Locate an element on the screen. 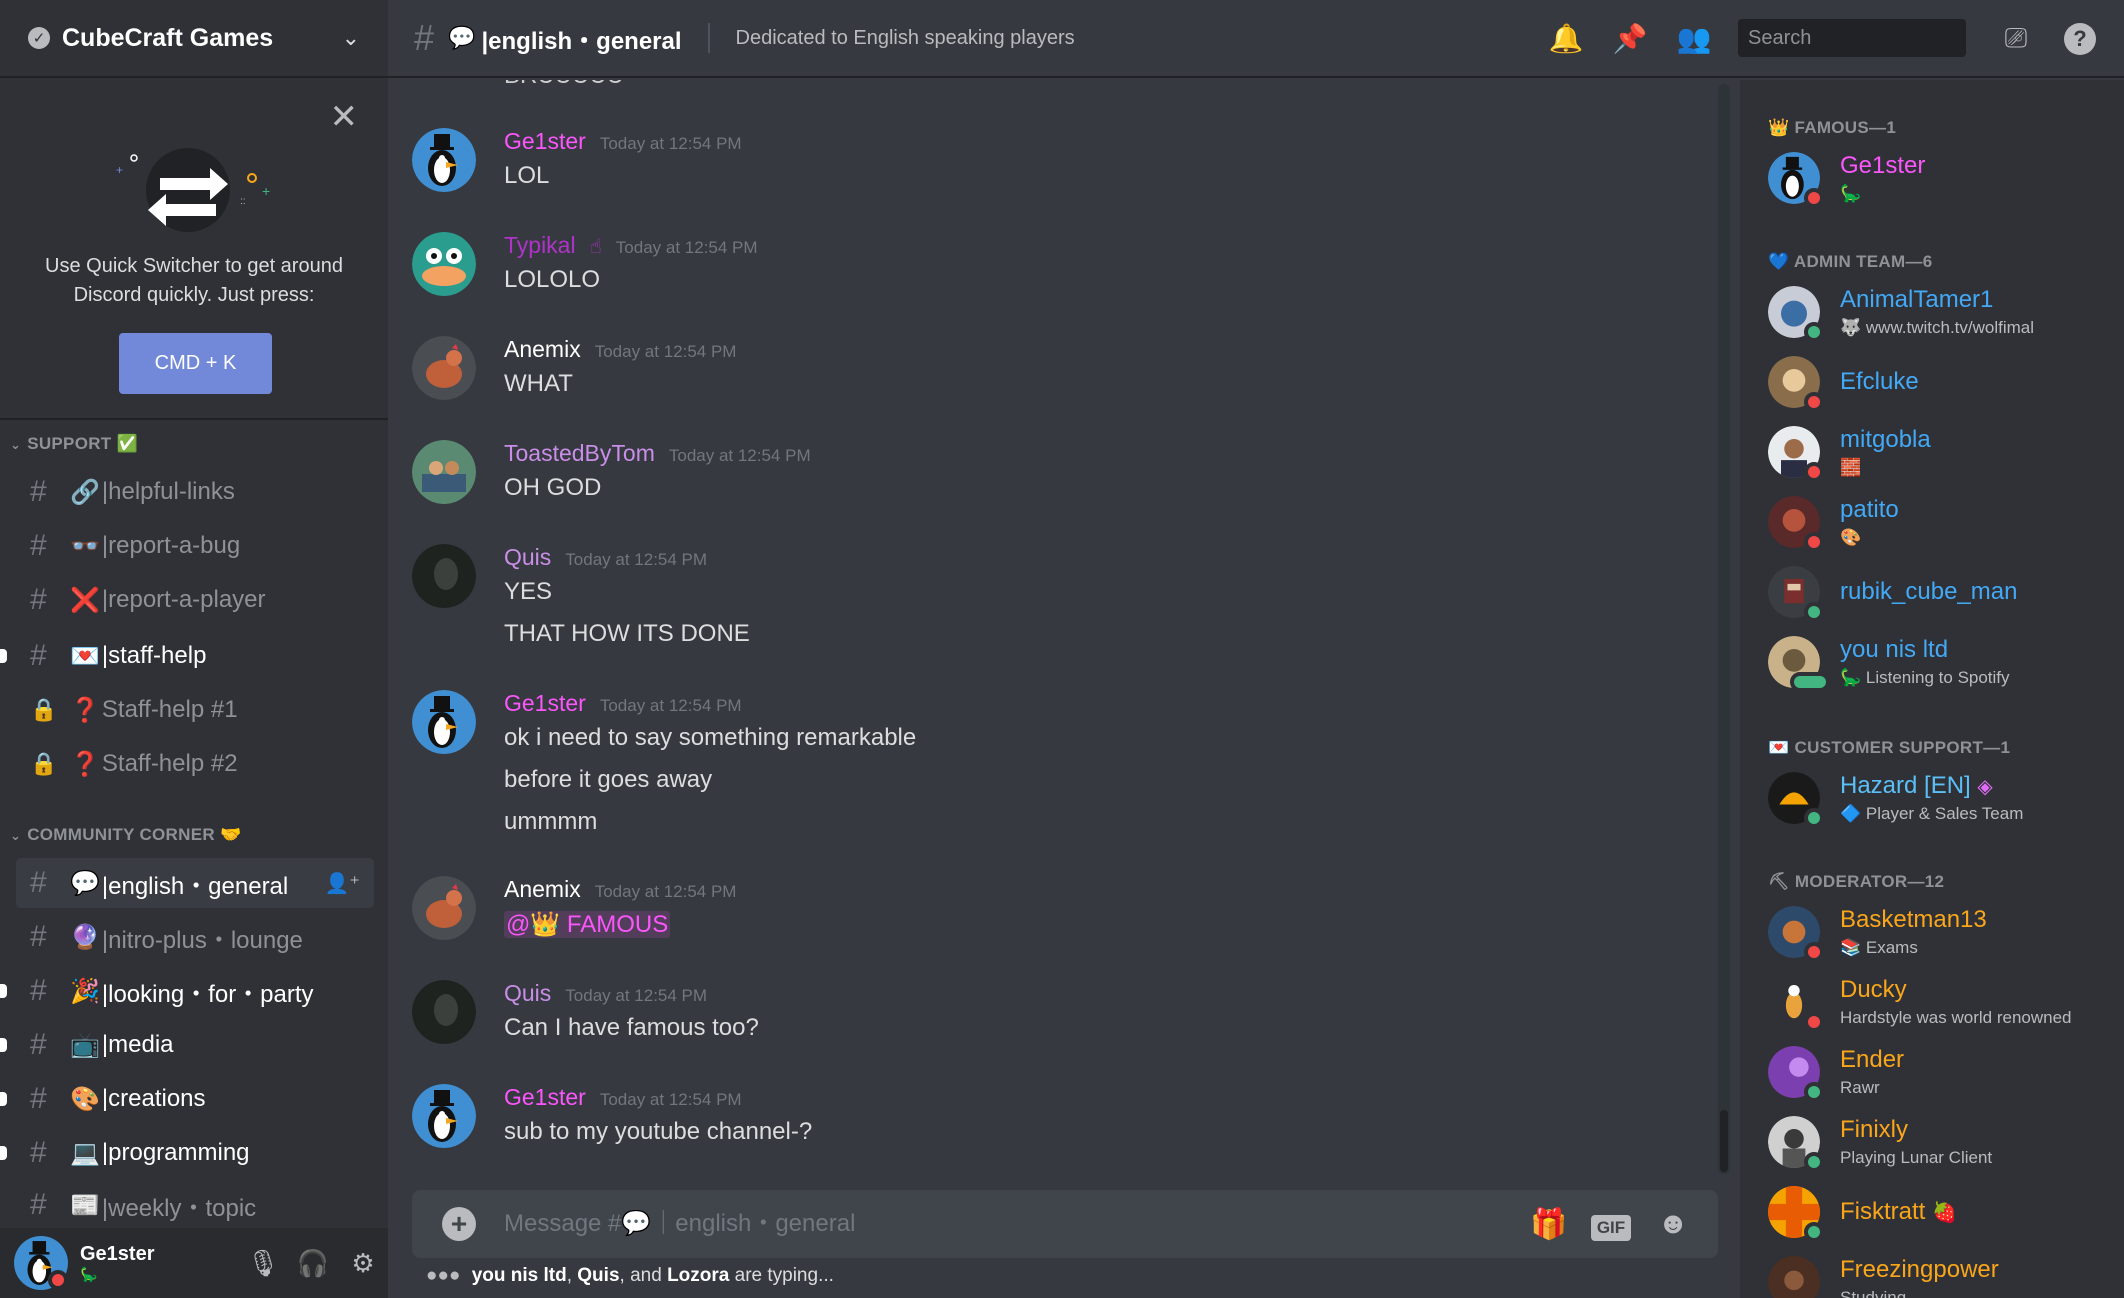  category-support: ⌄ SUPPORT ✅ is located at coordinates (74, 444).